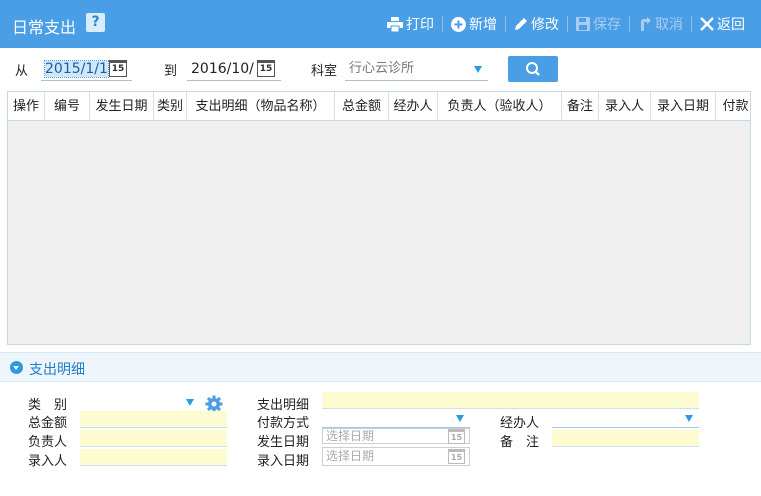  What do you see at coordinates (362, 106) in the screenshot?
I see `column-header: 总金额` at bounding box center [362, 106].